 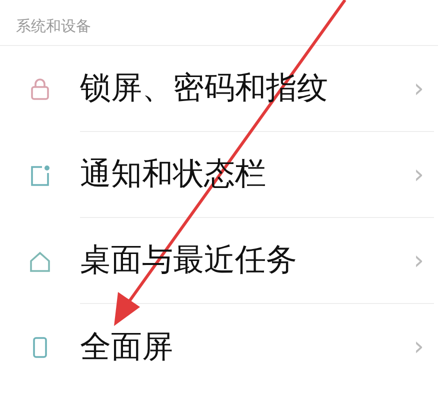 What do you see at coordinates (40, 89) in the screenshot?
I see `lock-icon` at bounding box center [40, 89].